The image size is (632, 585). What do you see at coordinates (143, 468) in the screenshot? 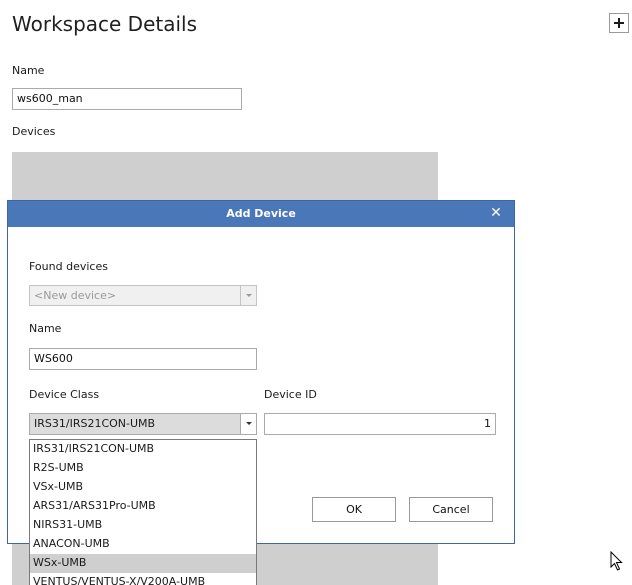
I see `device-class-option: R2S-UMB` at bounding box center [143, 468].